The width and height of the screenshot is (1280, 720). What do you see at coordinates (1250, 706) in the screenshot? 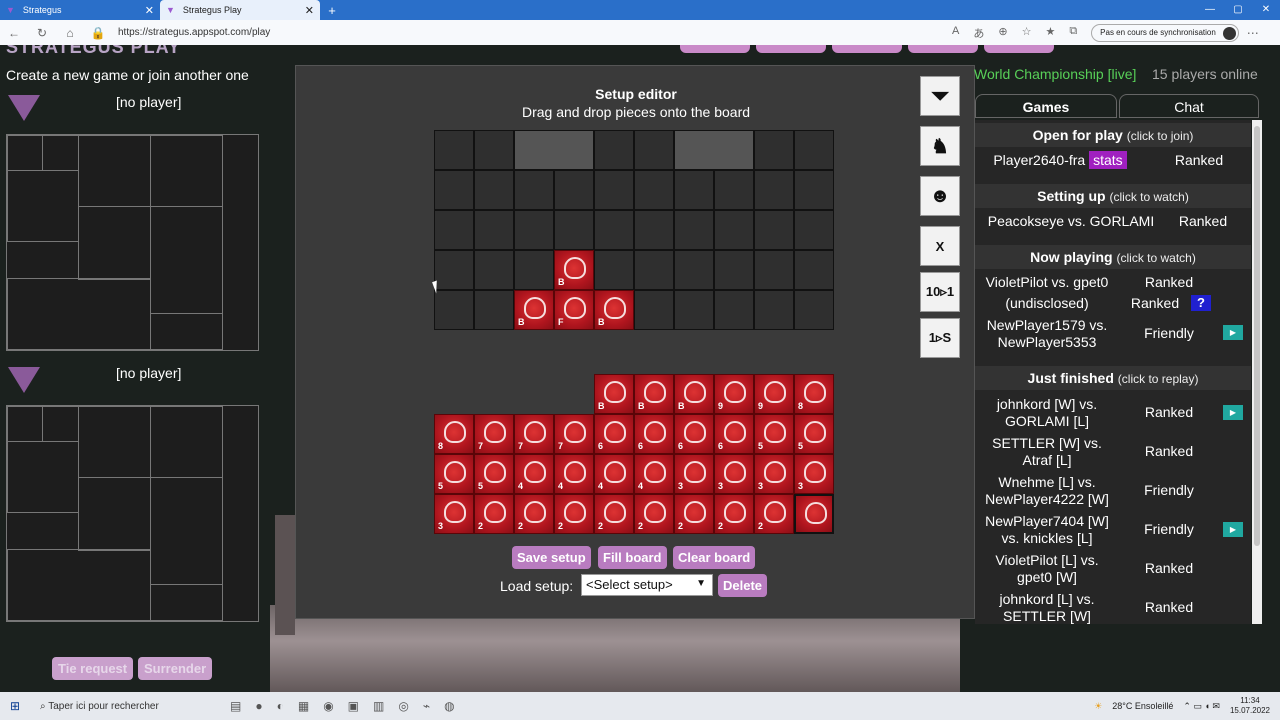
I see `clock: 11:34 15.07.2022` at bounding box center [1250, 706].